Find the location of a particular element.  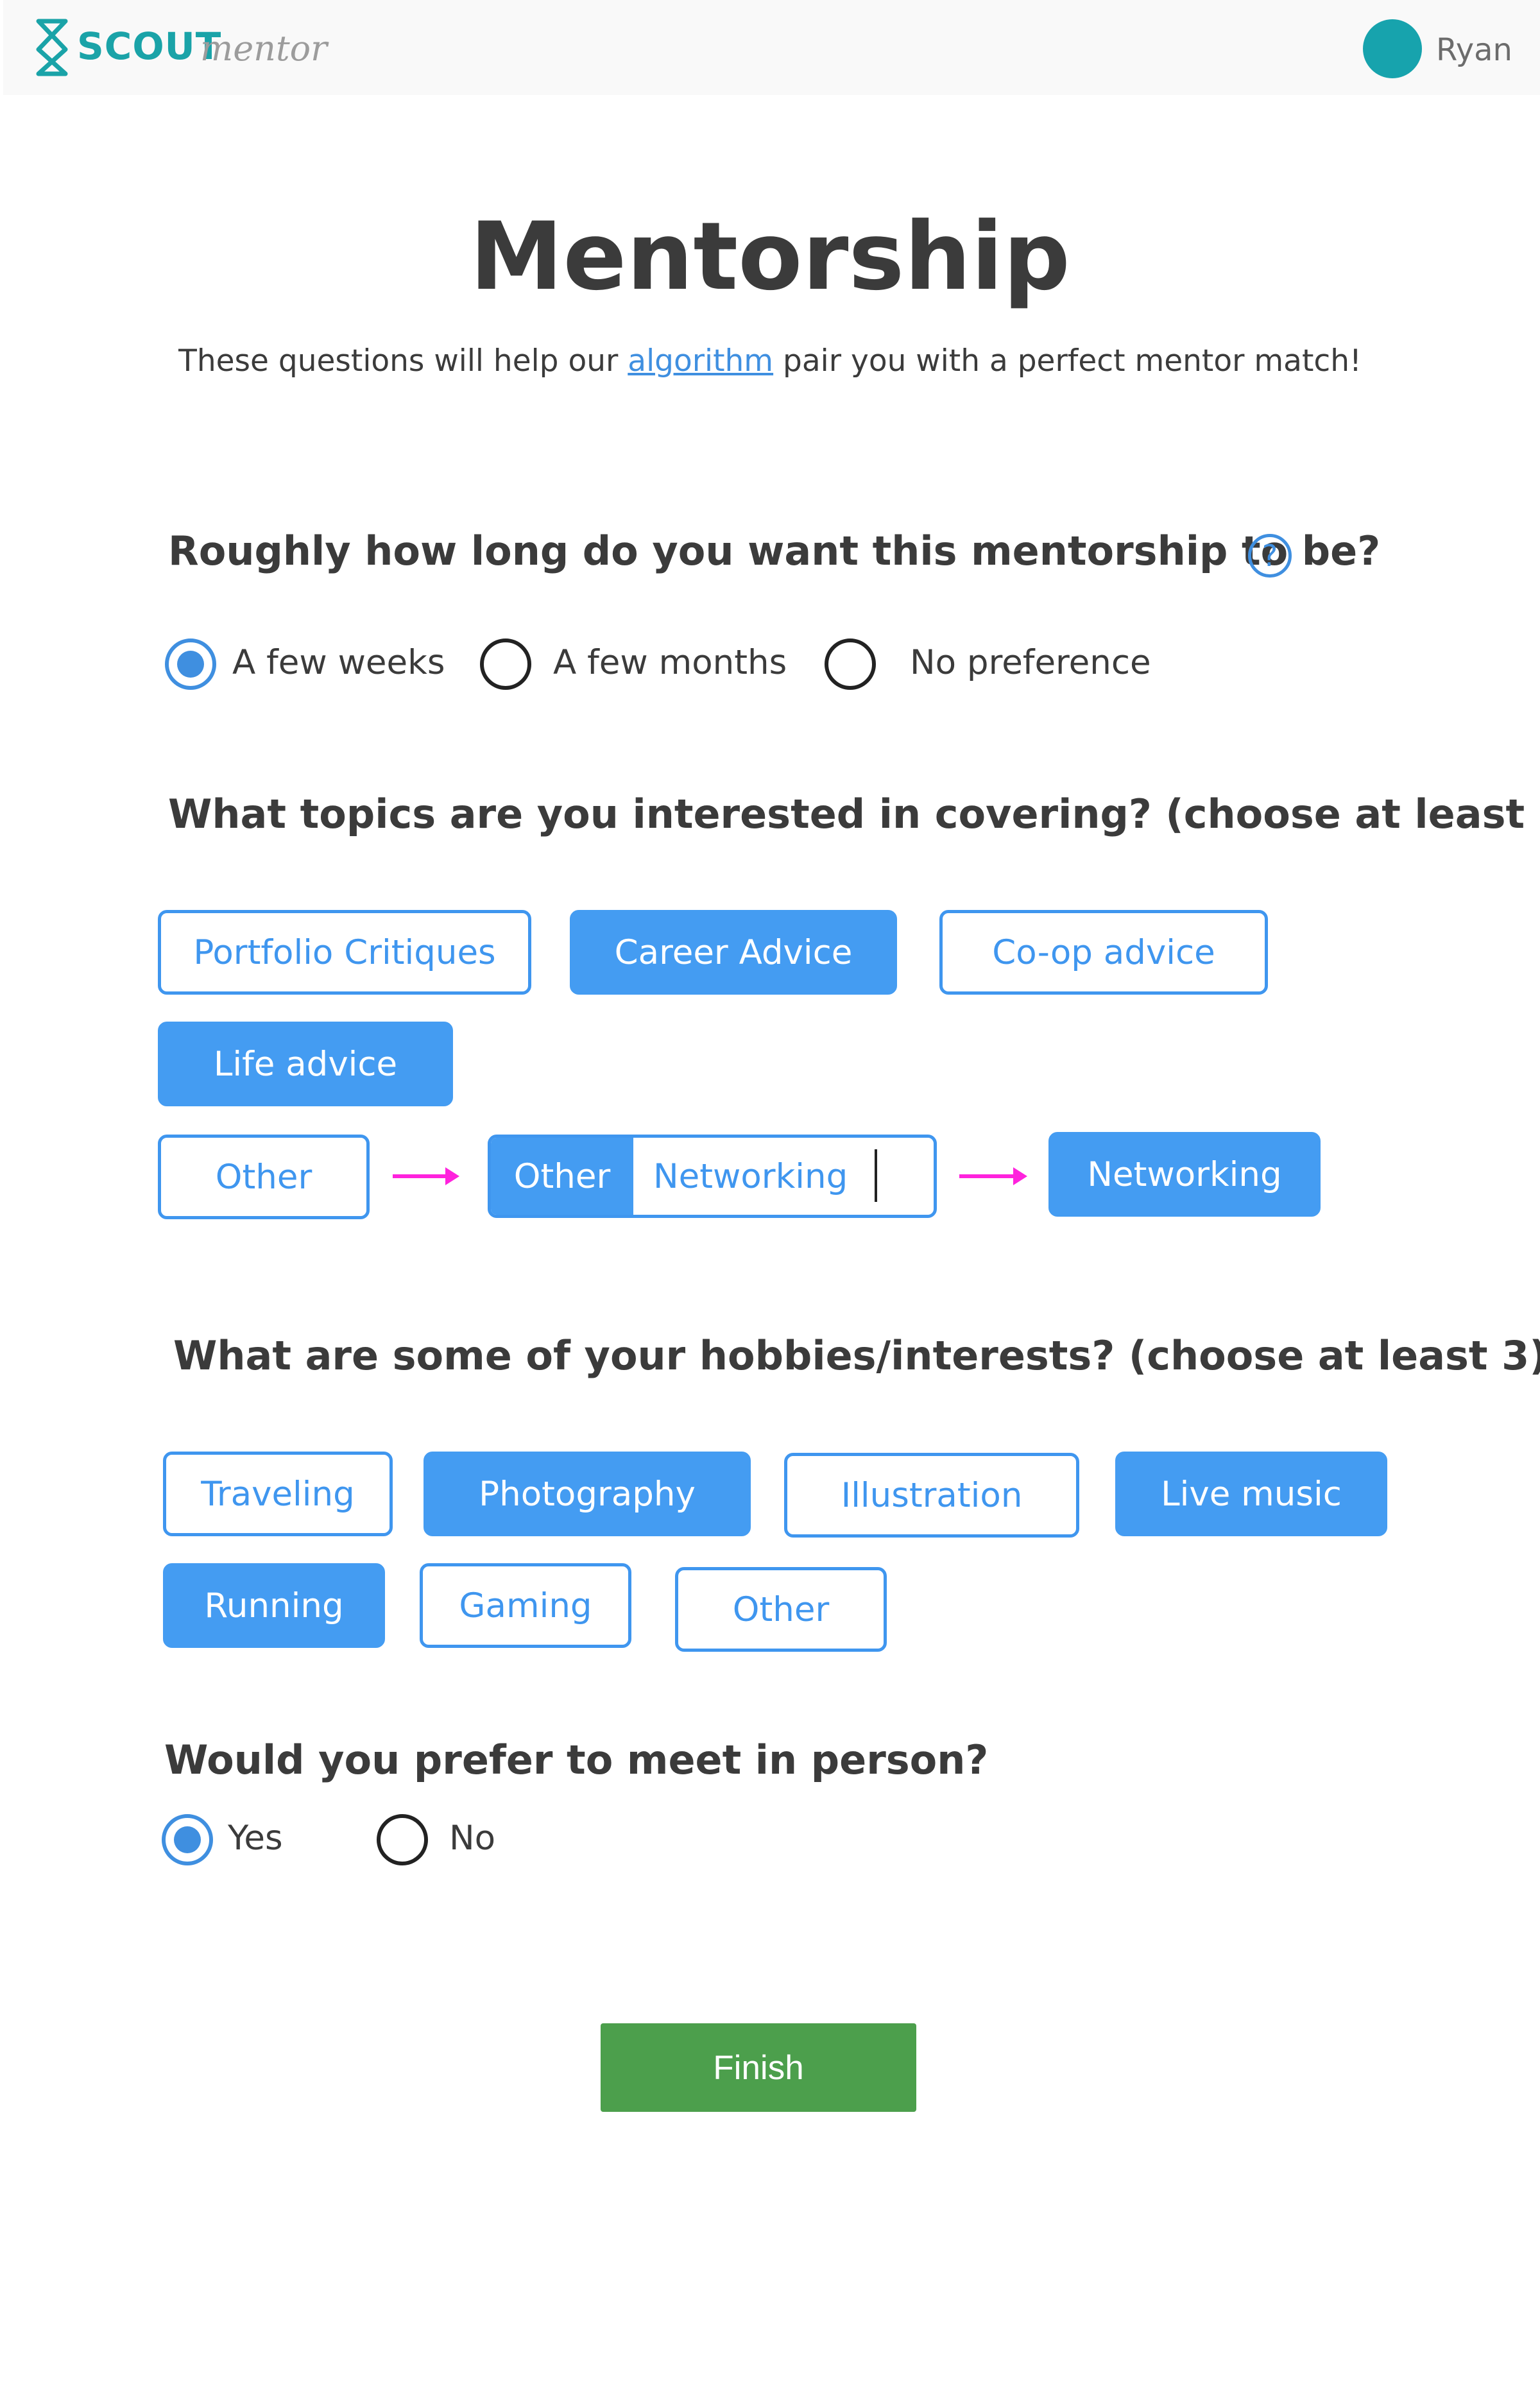

subtitle-text-before: These questions will help our is located at coordinates (403, 361).